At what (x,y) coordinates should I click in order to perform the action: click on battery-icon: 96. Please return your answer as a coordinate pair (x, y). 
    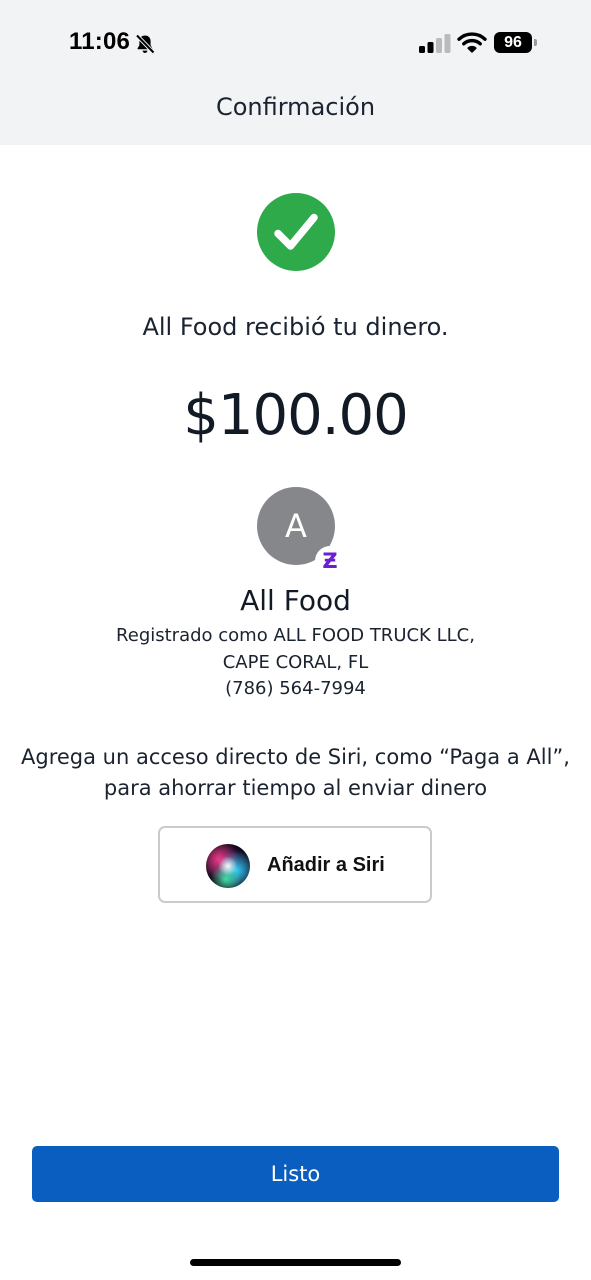
    Looking at the image, I should click on (516, 42).